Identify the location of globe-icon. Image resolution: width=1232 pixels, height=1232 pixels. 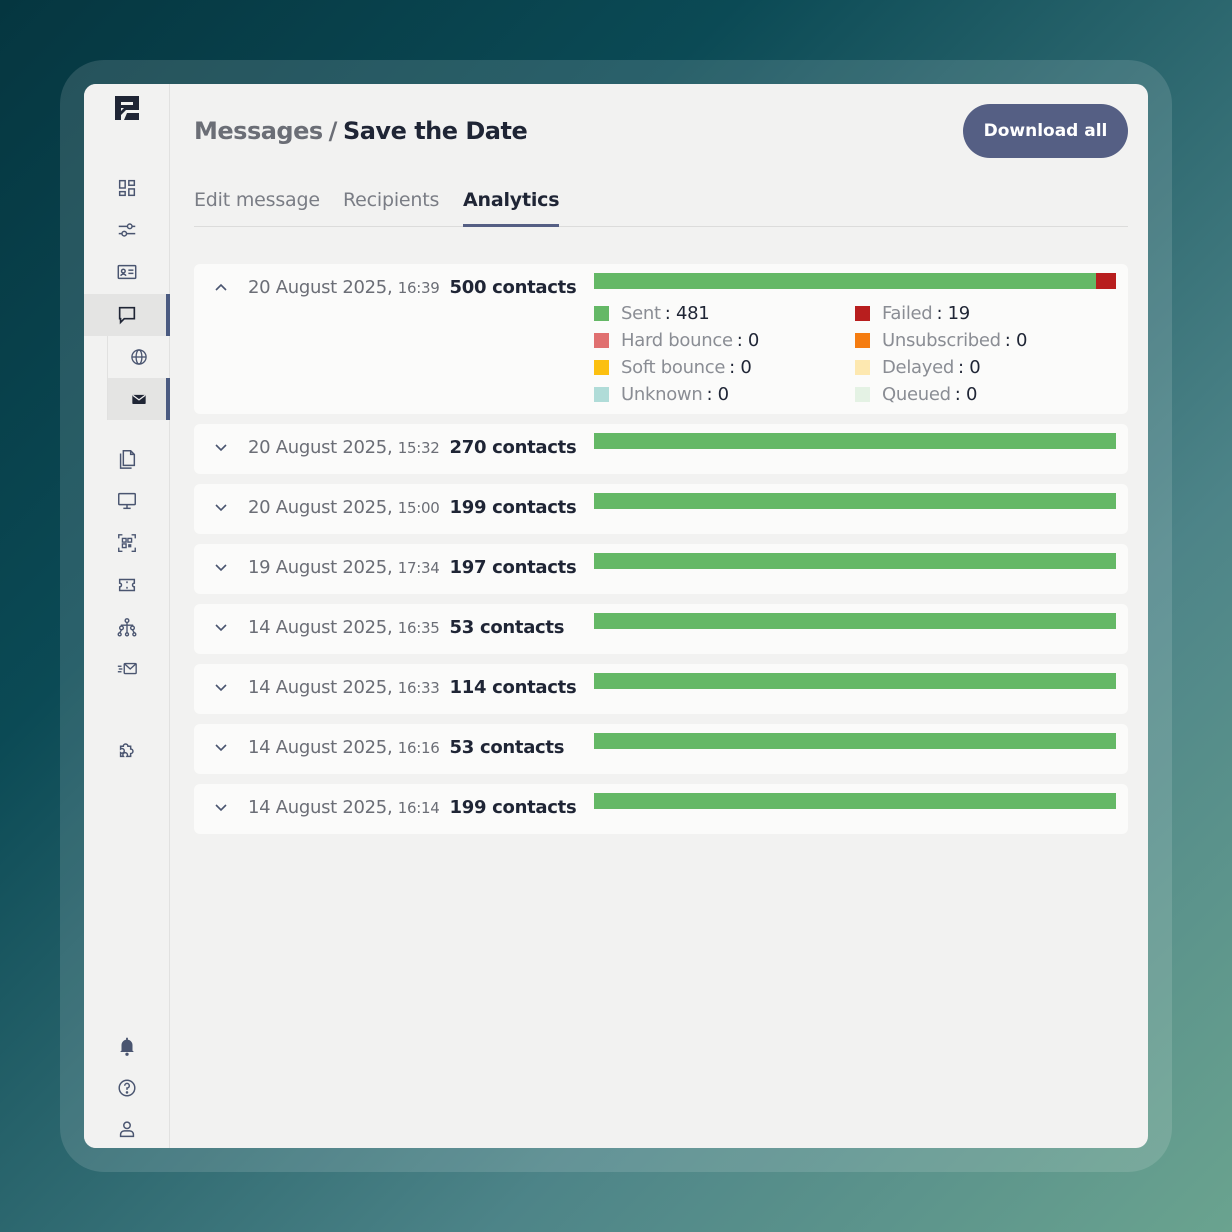
(138, 357).